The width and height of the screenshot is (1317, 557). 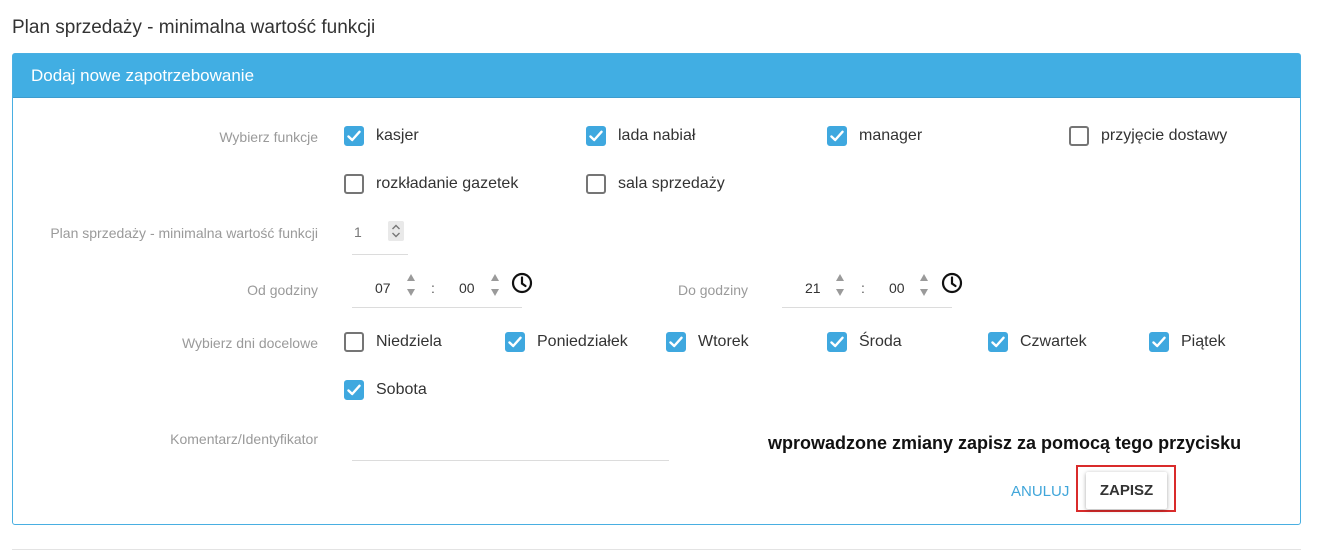 What do you see at coordinates (244, 439) in the screenshot?
I see `comment-label: Komentarz/Identyfikator` at bounding box center [244, 439].